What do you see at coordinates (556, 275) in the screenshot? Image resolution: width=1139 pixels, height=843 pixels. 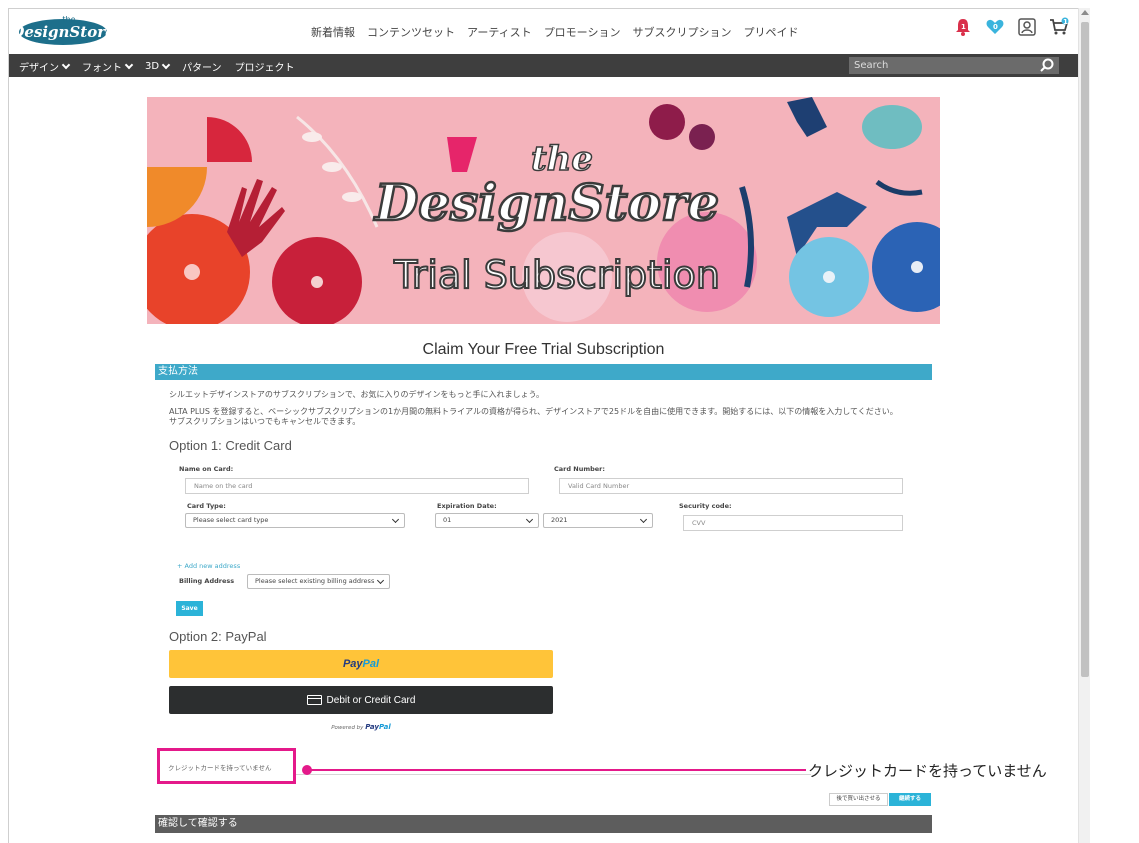 I see `hero-subtitle: Trial Subscription` at bounding box center [556, 275].